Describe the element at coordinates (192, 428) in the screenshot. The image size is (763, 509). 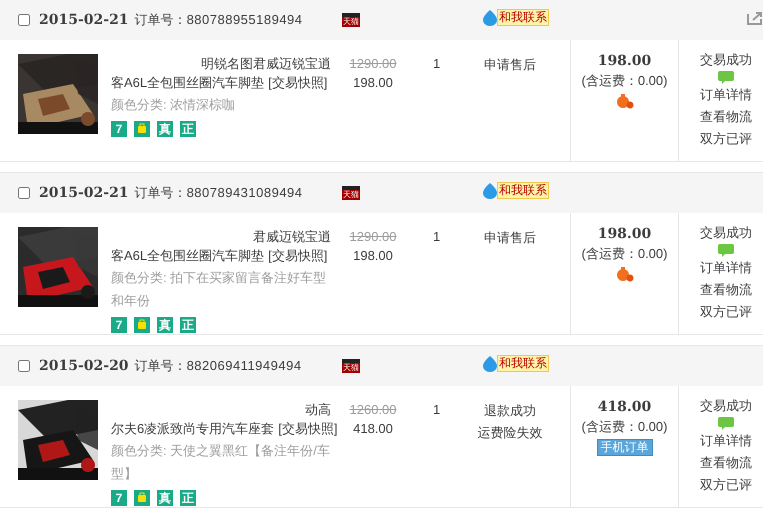
I see `product-title-line: 尔夫6凌派致尚专用汽车座套` at that location.